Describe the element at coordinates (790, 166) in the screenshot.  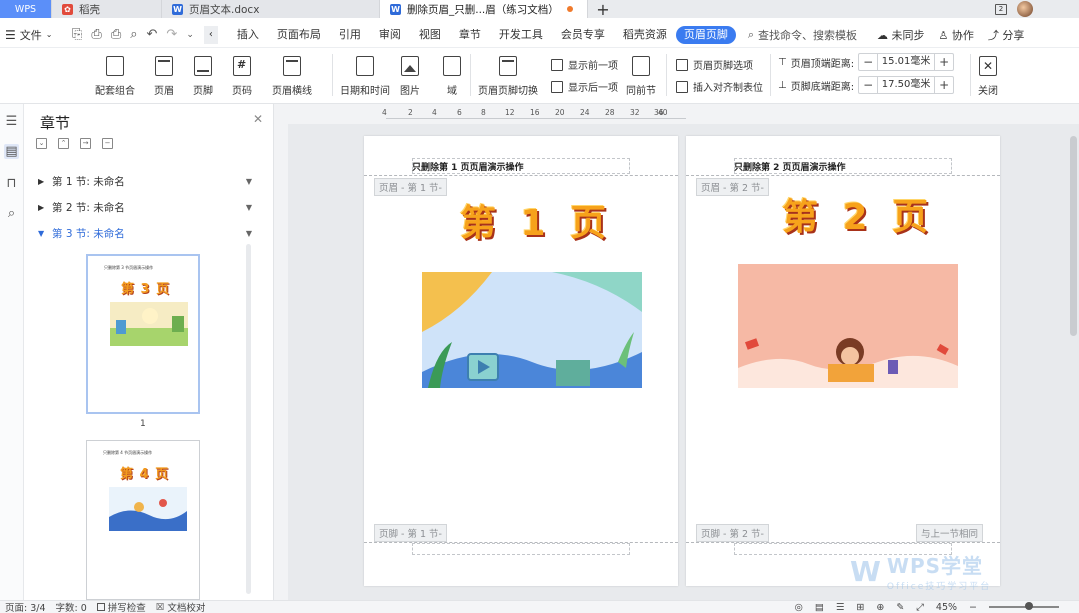
I see `header-text: 只删除第 2 页页眉演示操作` at that location.